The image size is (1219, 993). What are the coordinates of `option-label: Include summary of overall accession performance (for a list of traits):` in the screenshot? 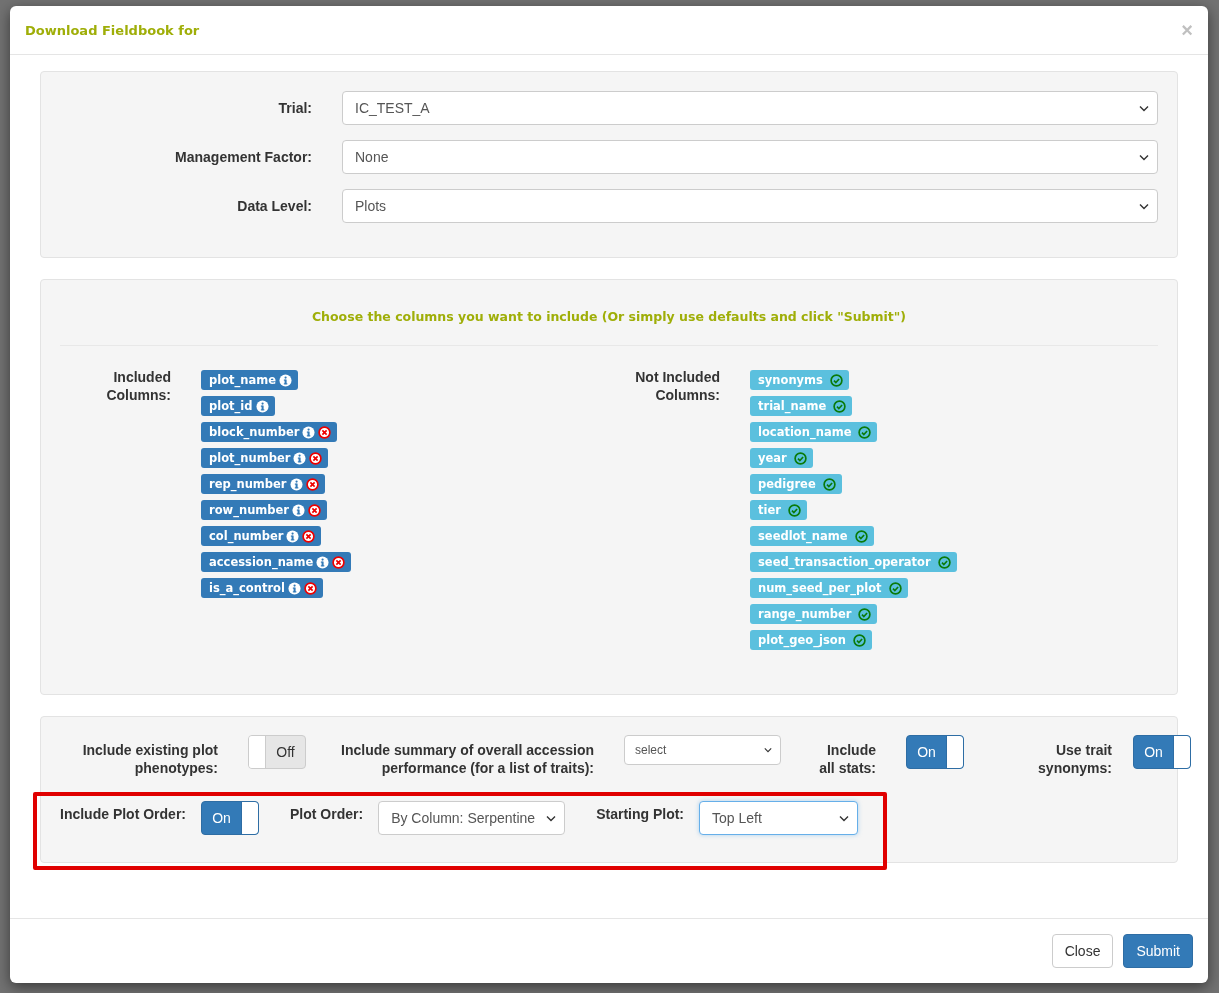 It's located at (467, 759).